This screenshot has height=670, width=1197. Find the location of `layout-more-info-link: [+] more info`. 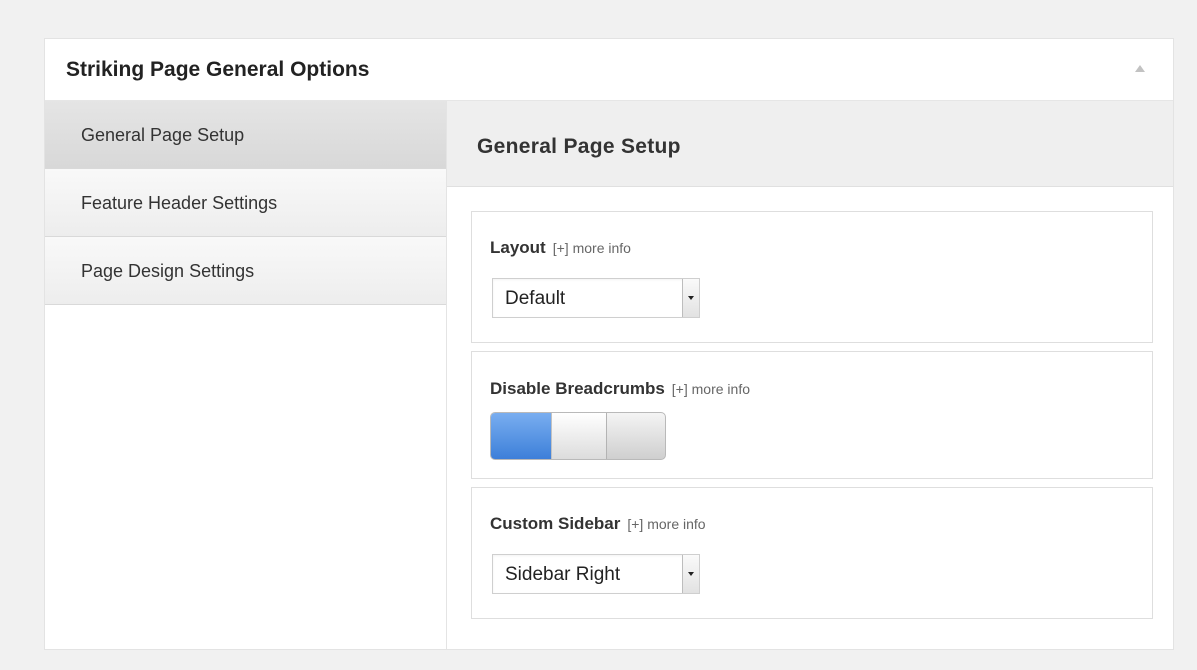

layout-more-info-link: [+] more info is located at coordinates (592, 248).